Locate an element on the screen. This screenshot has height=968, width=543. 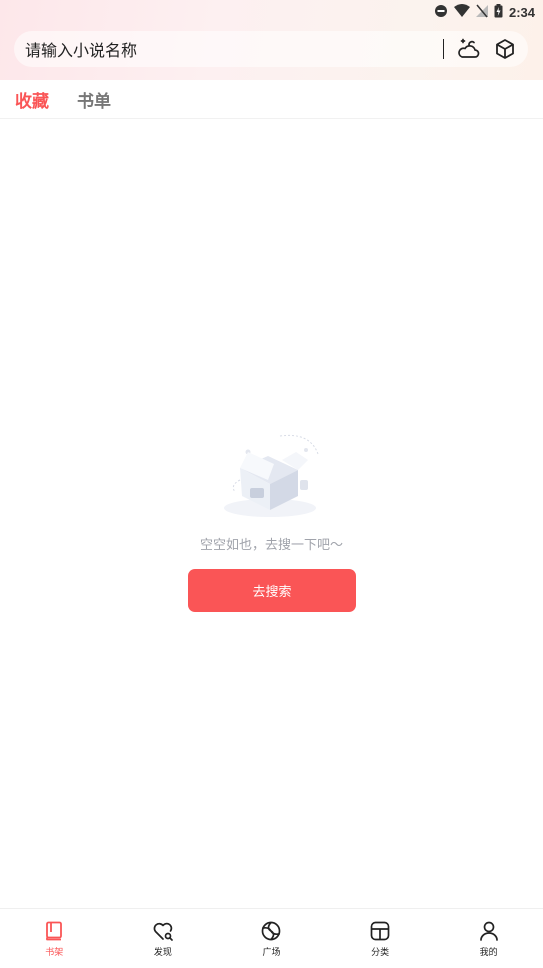
nav-item-bookshelf: 书架 is located at coordinates (54, 938).